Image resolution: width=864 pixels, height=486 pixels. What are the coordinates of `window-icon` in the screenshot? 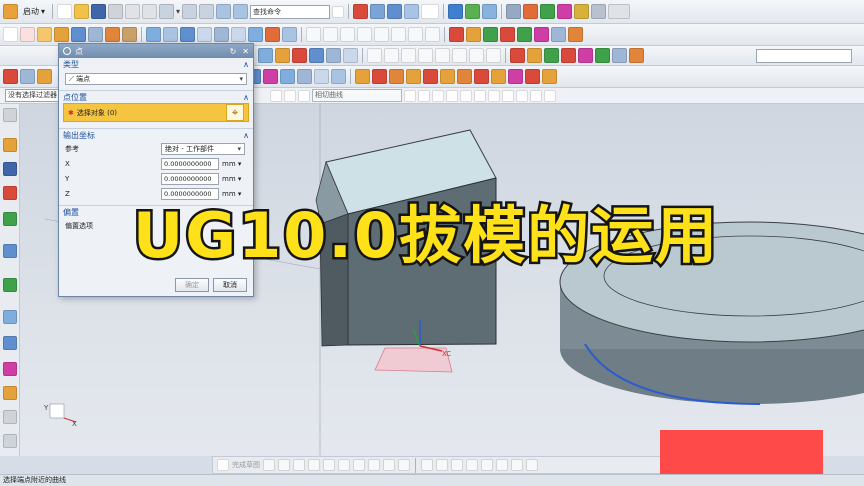 It's located at (224, 11).